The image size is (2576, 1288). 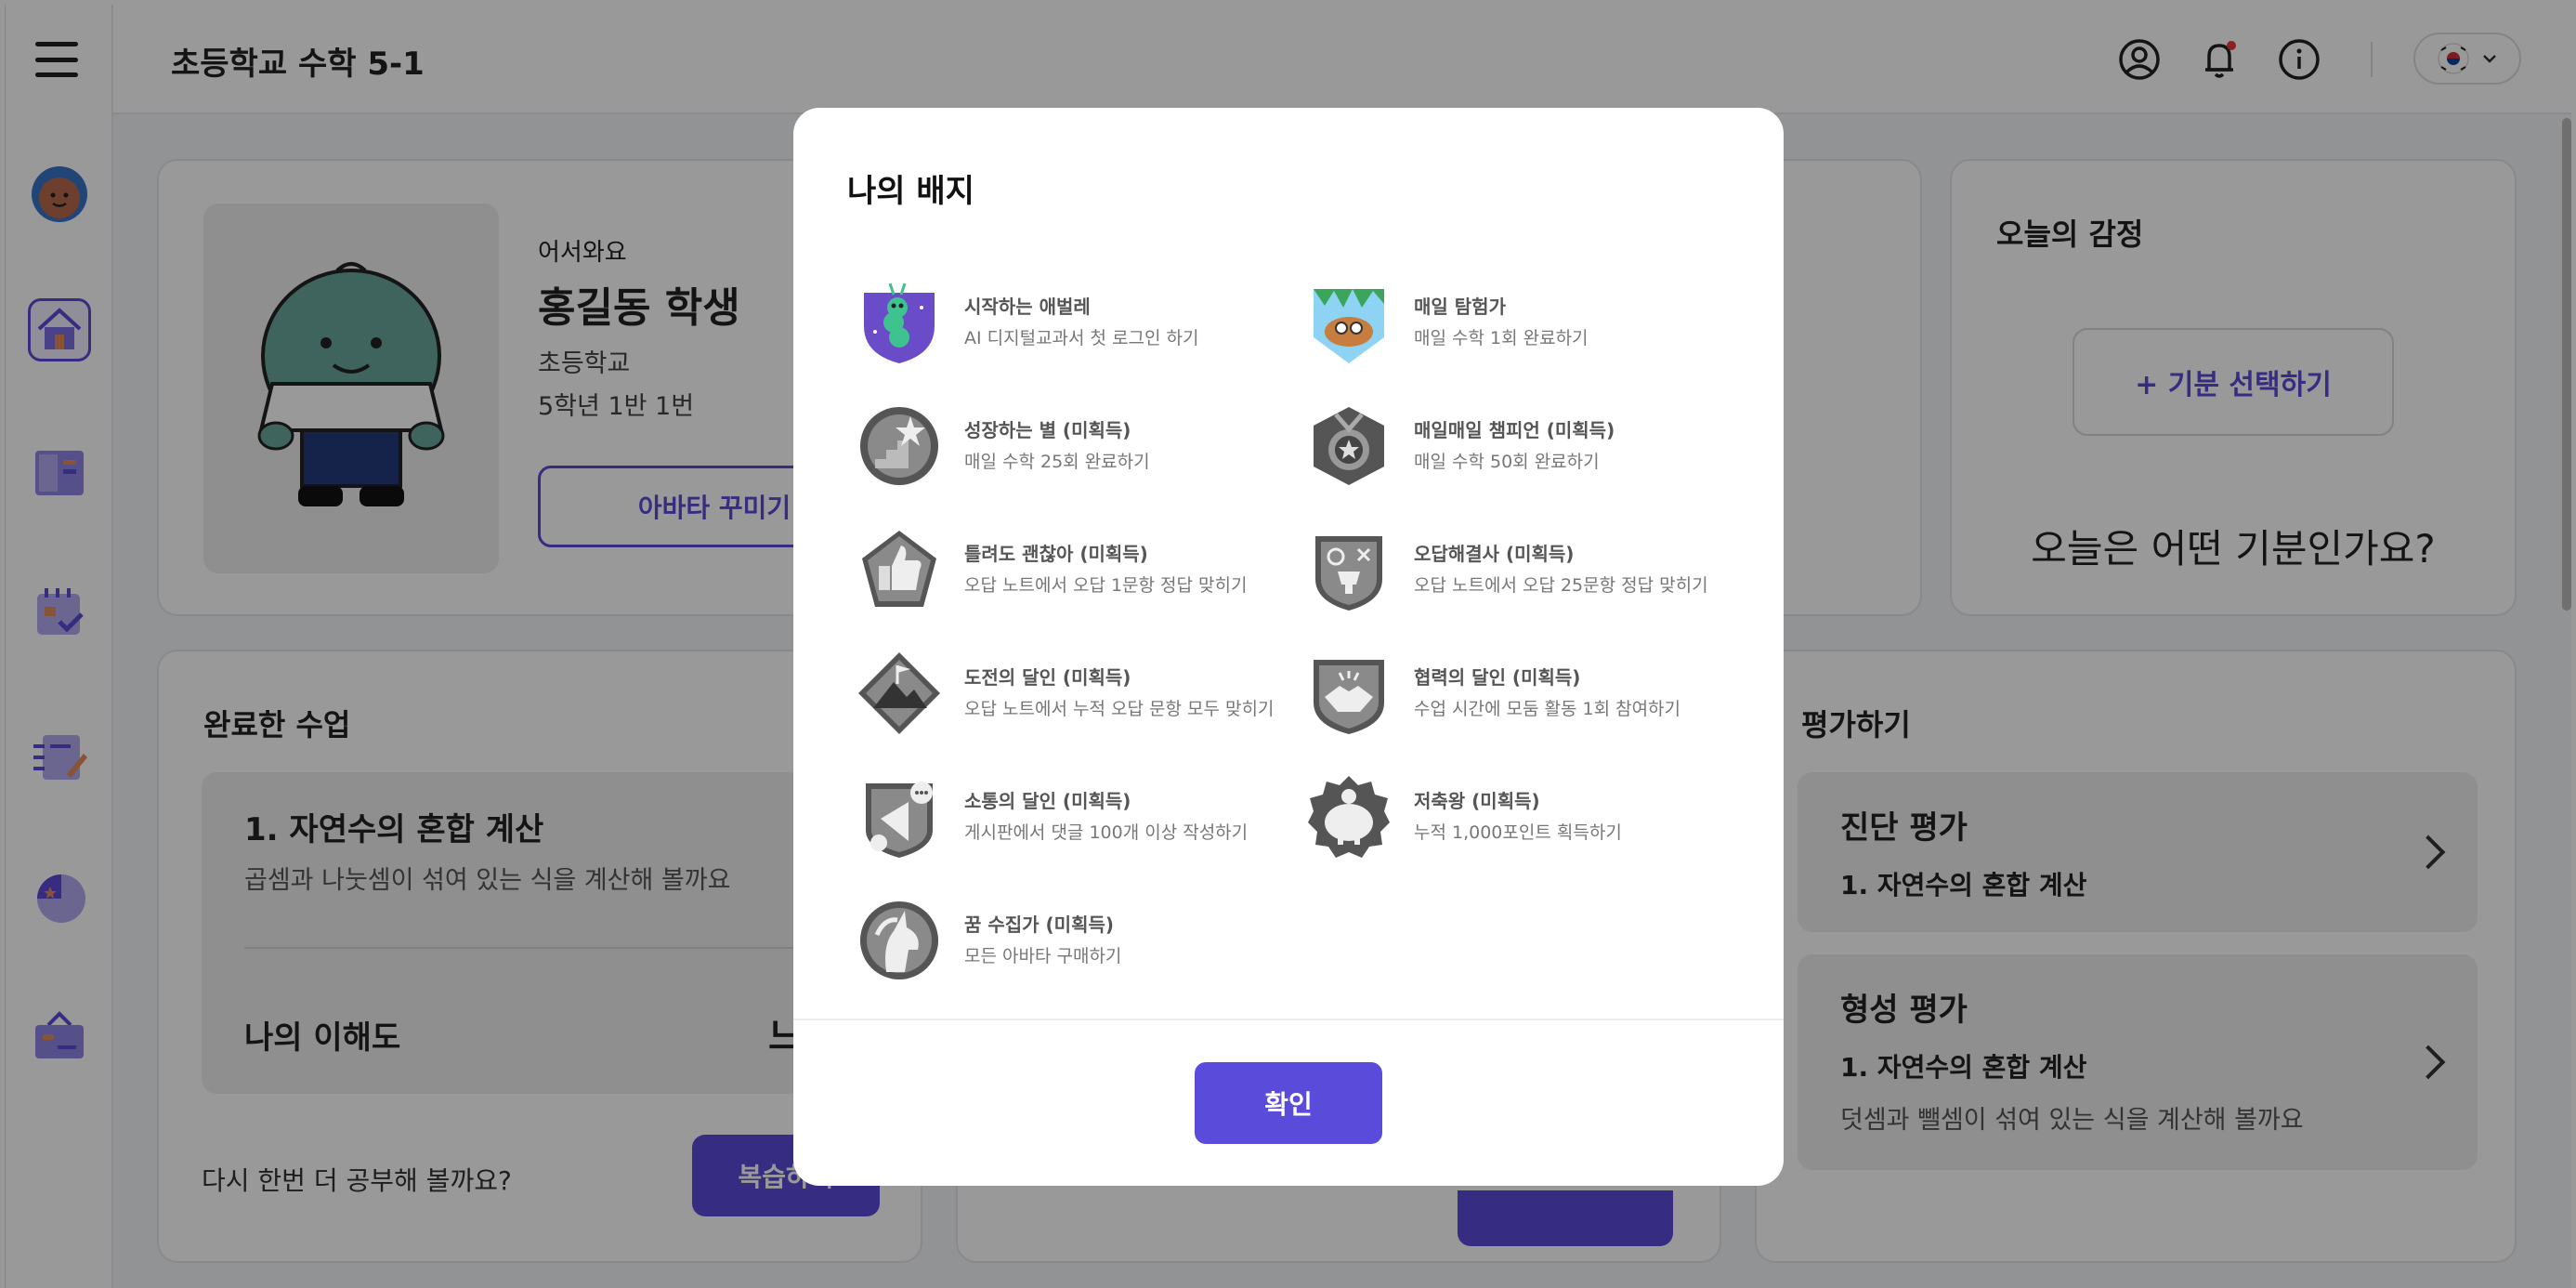 I want to click on badge-item: 저축왕 (미획득) 누적 1,000포인트 획득하기, so click(x=1525, y=816).